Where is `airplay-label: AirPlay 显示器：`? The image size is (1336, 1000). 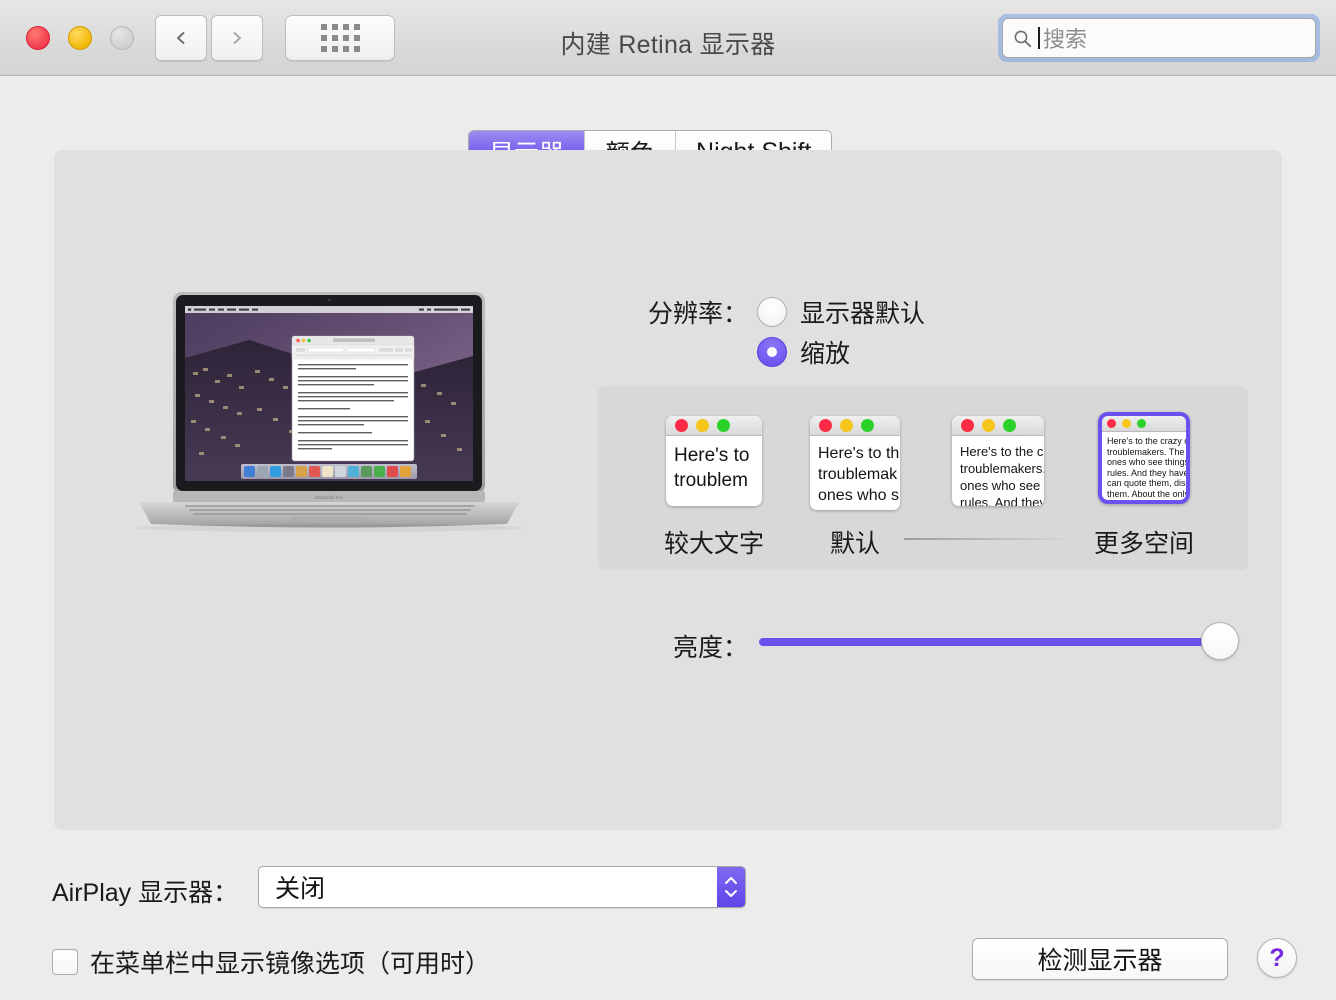 airplay-label: AirPlay 显示器： is located at coordinates (145, 893).